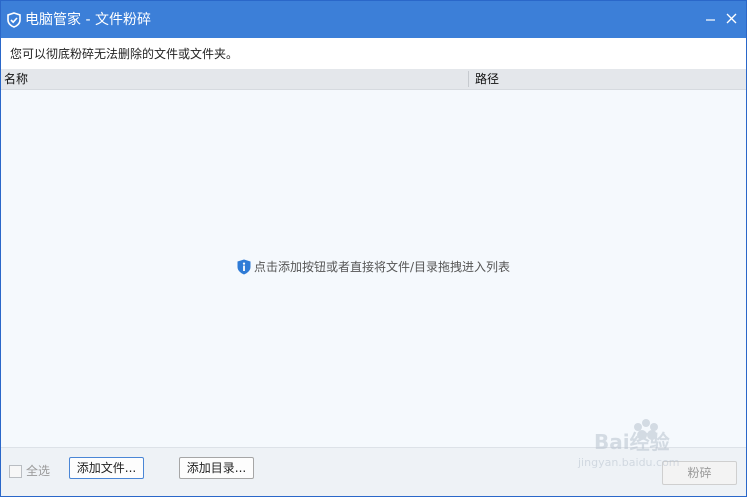 This screenshot has width=747, height=497. Describe the element at coordinates (373, 53) in the screenshot. I see `description-bar: 您可以彻底粉碎无法删除的文件或文件夹。` at that location.